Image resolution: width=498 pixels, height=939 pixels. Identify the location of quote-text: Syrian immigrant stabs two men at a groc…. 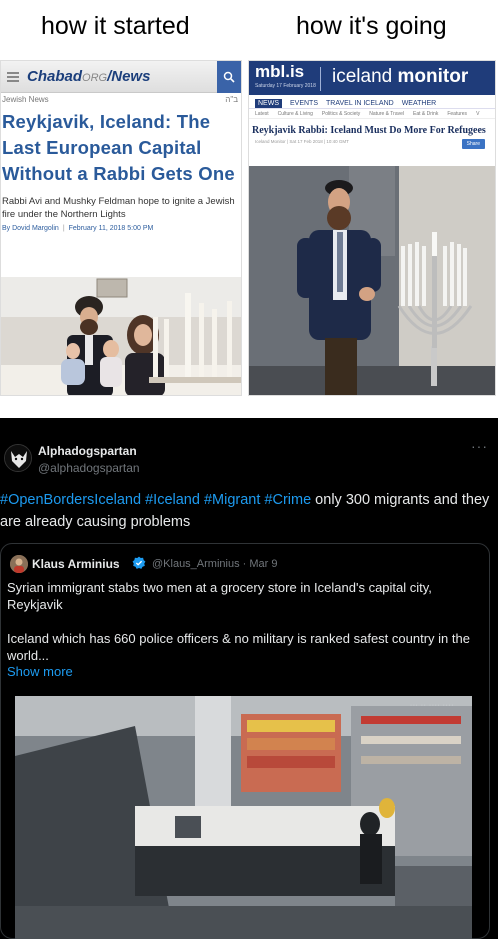
(242, 630).